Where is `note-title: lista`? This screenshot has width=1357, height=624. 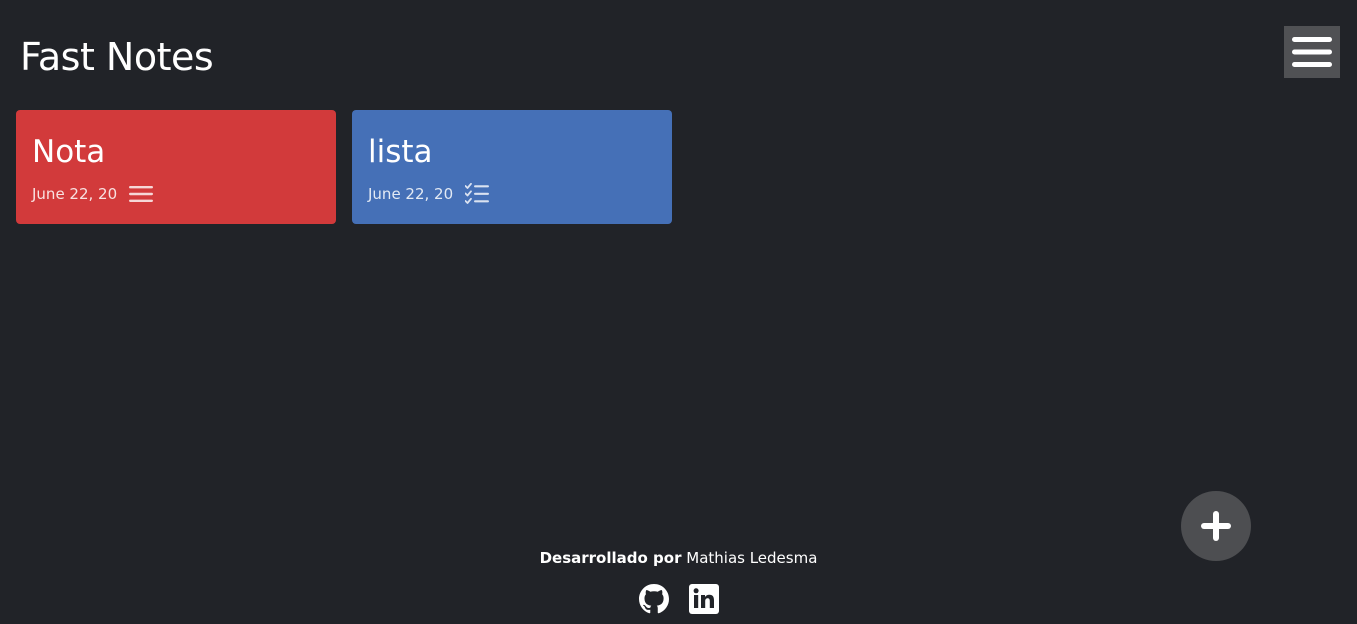 note-title: lista is located at coordinates (400, 152).